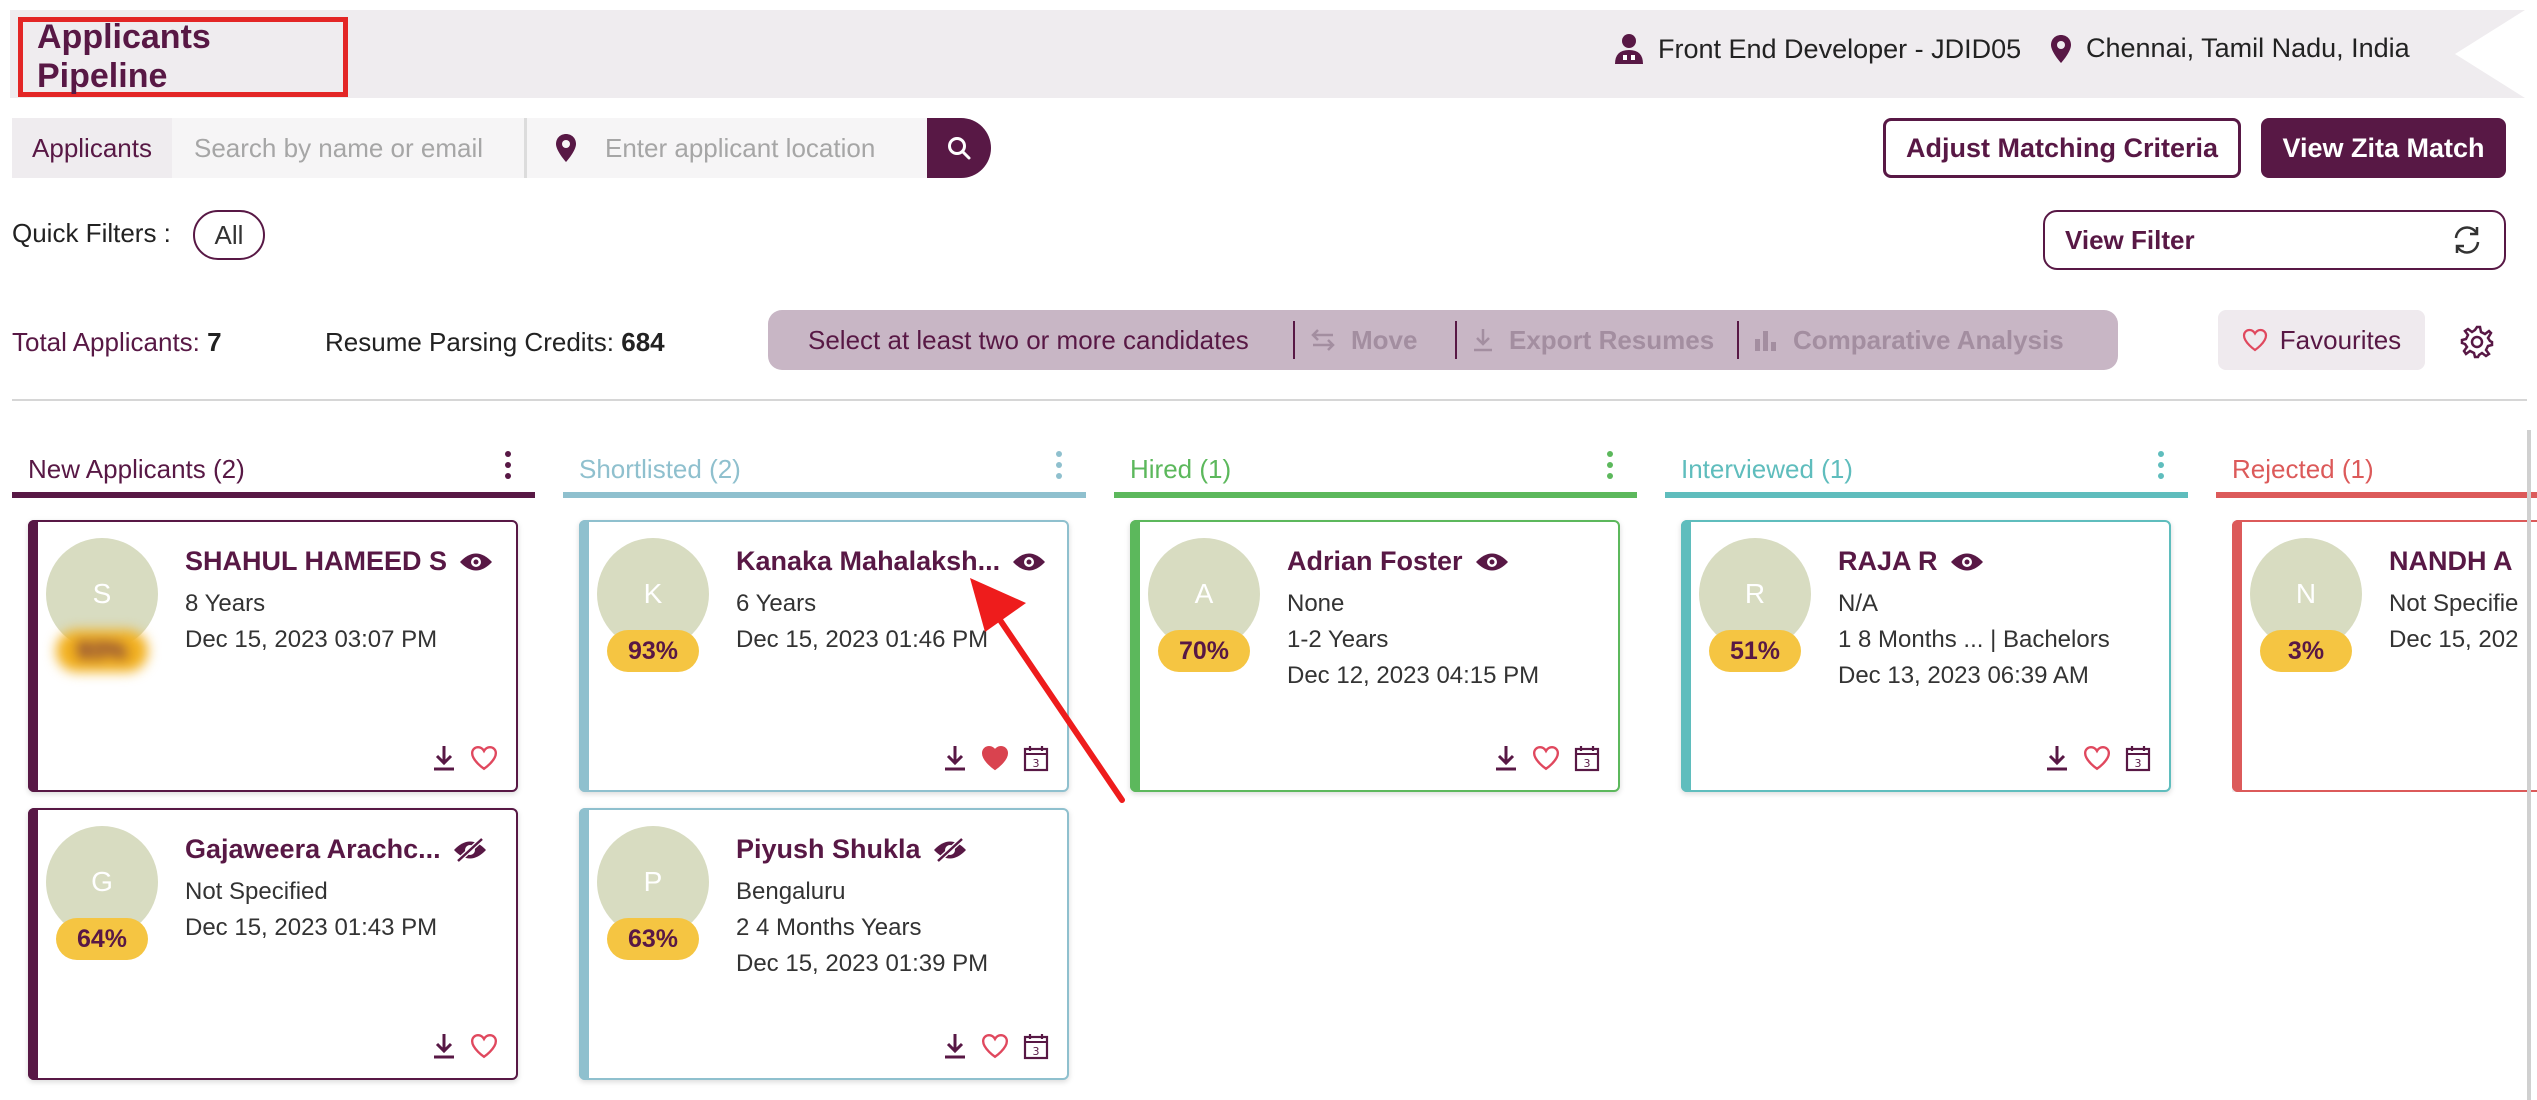 The image size is (2537, 1100). What do you see at coordinates (2454, 639) in the screenshot?
I see `candidate-applied-date: Dec 15, 202` at bounding box center [2454, 639].